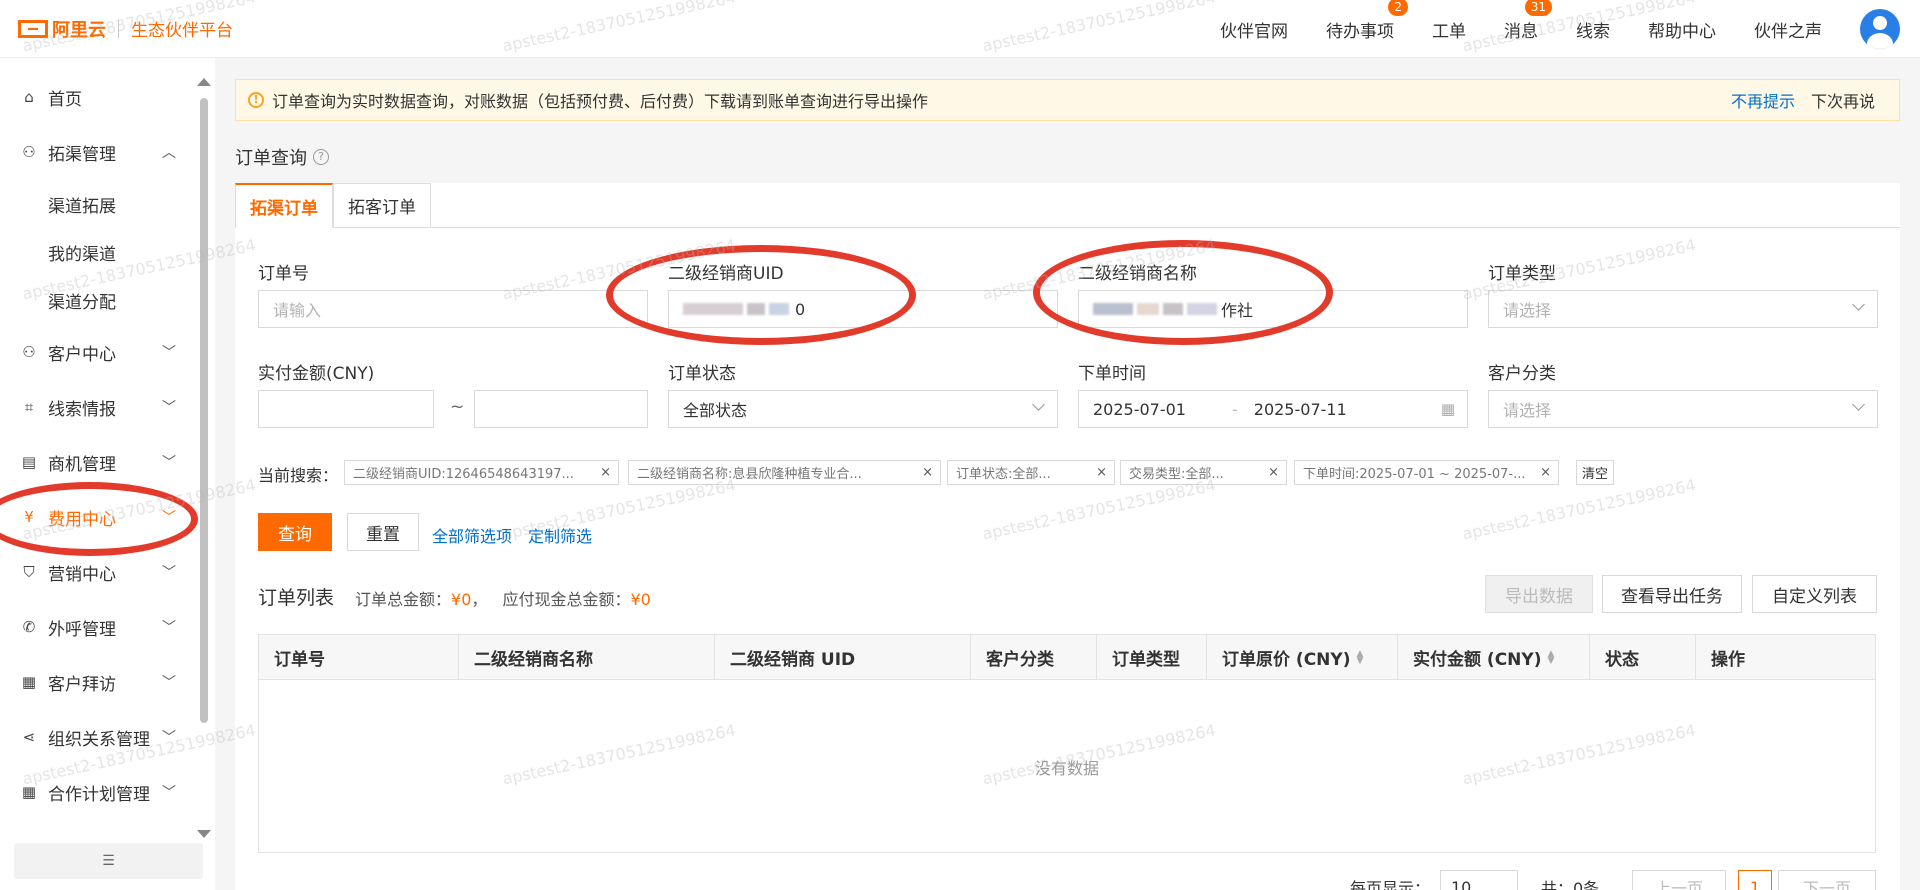 The image size is (1920, 890). I want to click on scroll-down-icon, so click(204, 834).